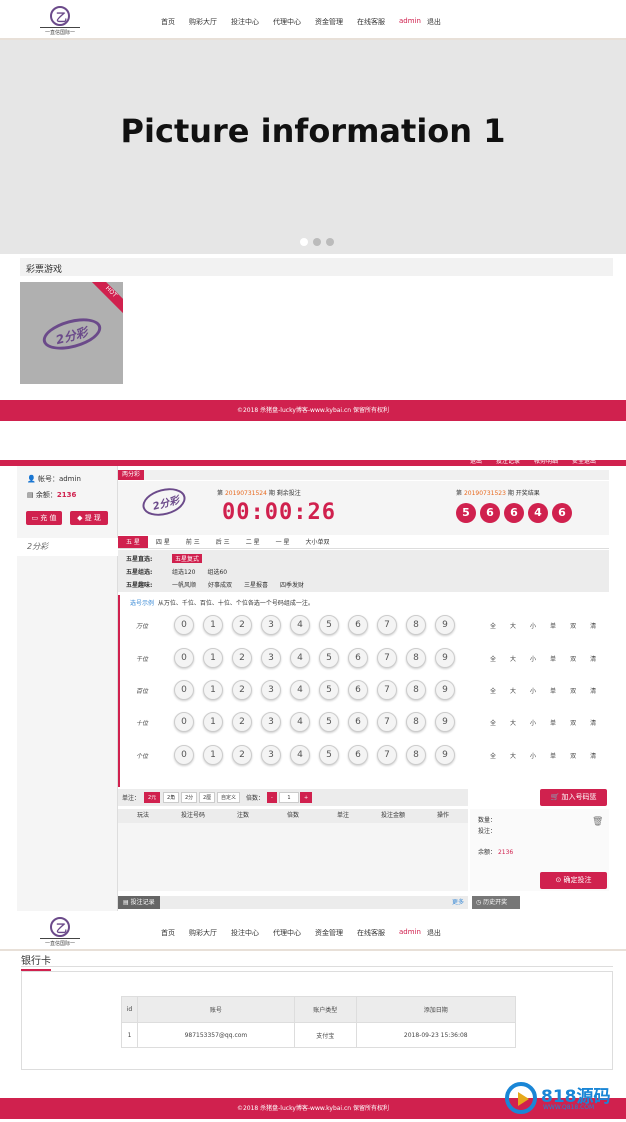 The width and height of the screenshot is (626, 1122). What do you see at coordinates (89, 518) in the screenshot?
I see `withdraw-button: ◆ 提 现` at bounding box center [89, 518].